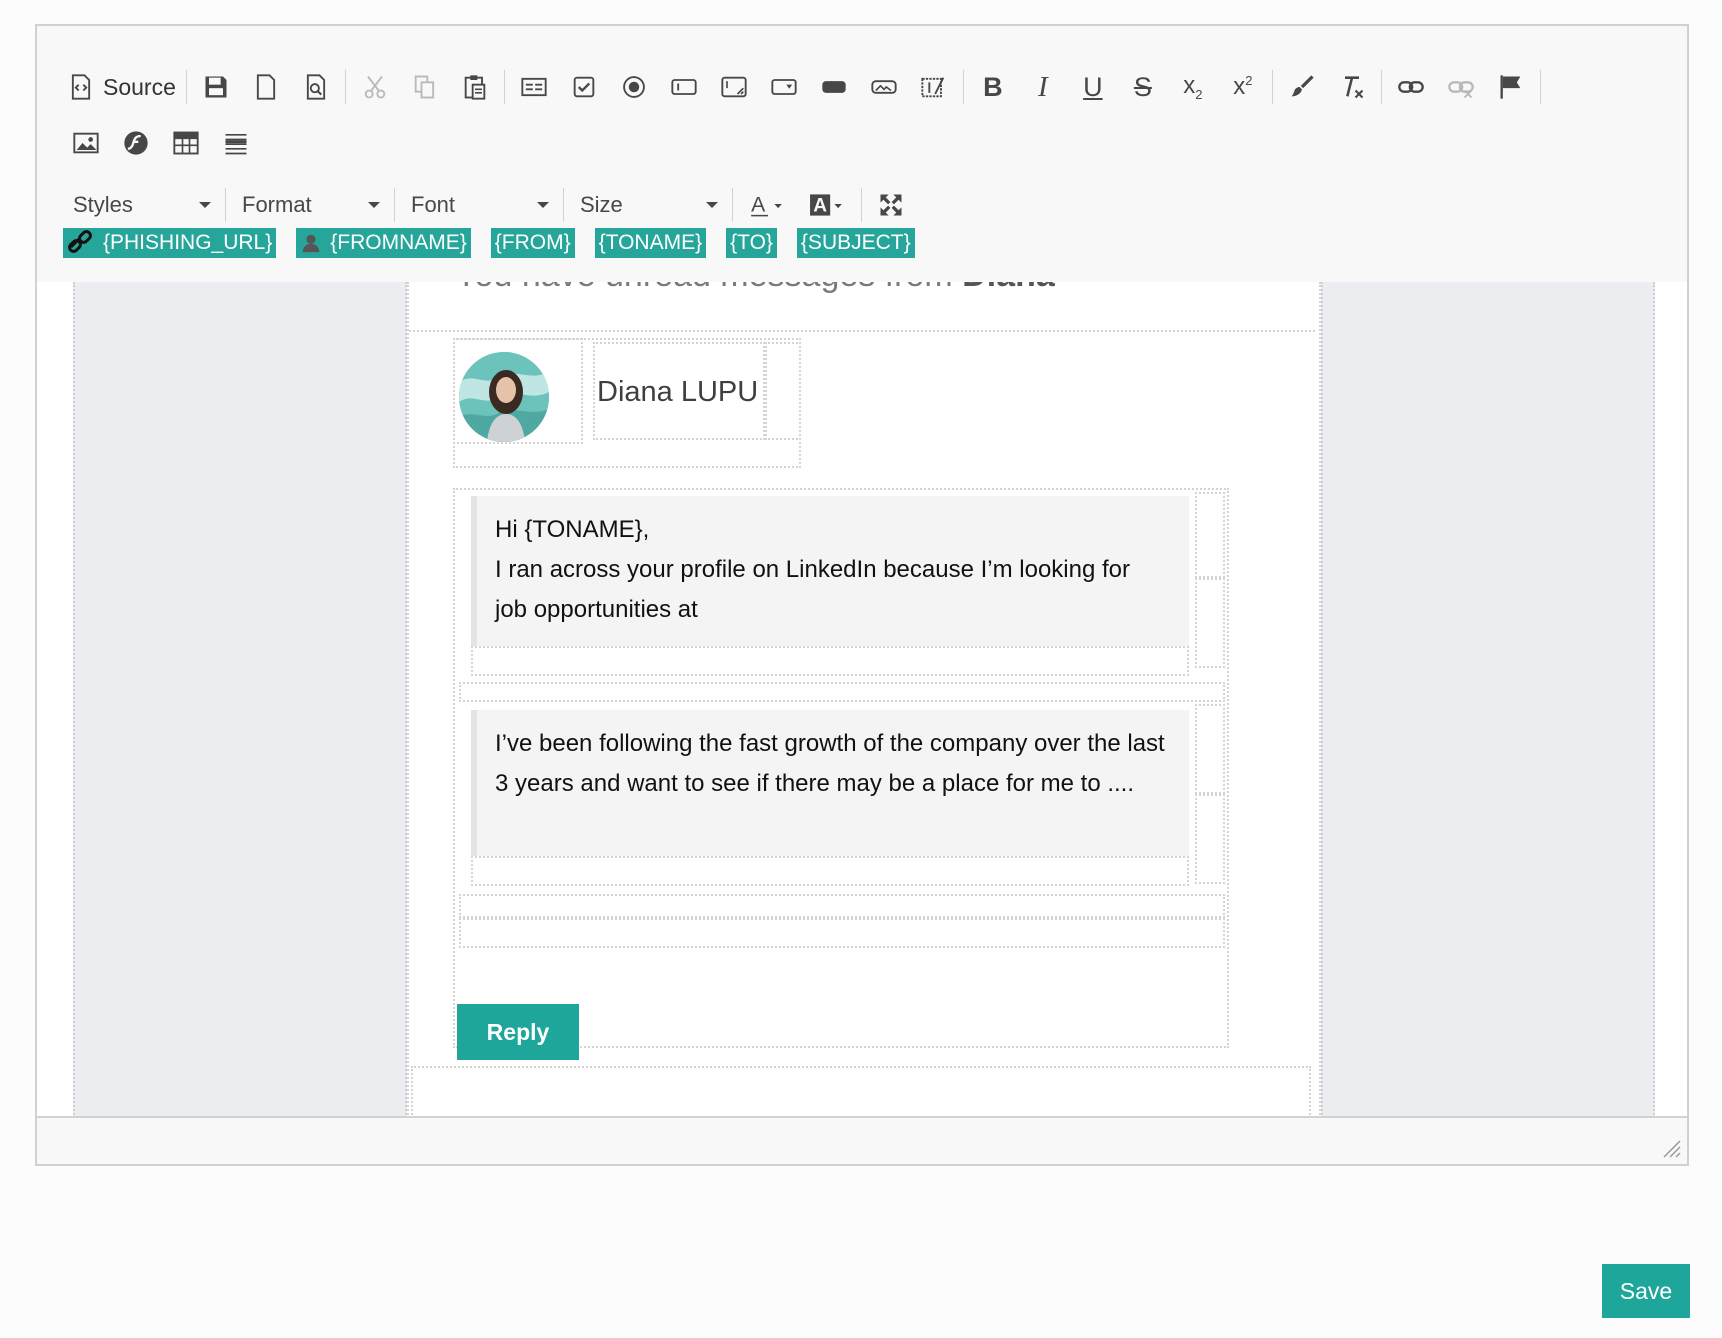 The image size is (1722, 1338). I want to click on message-greeting: Hi {TONAME},, so click(572, 529).